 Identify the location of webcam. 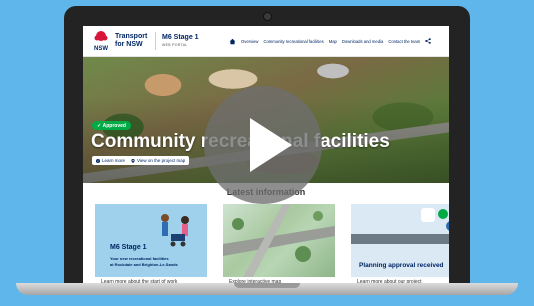
(267, 16).